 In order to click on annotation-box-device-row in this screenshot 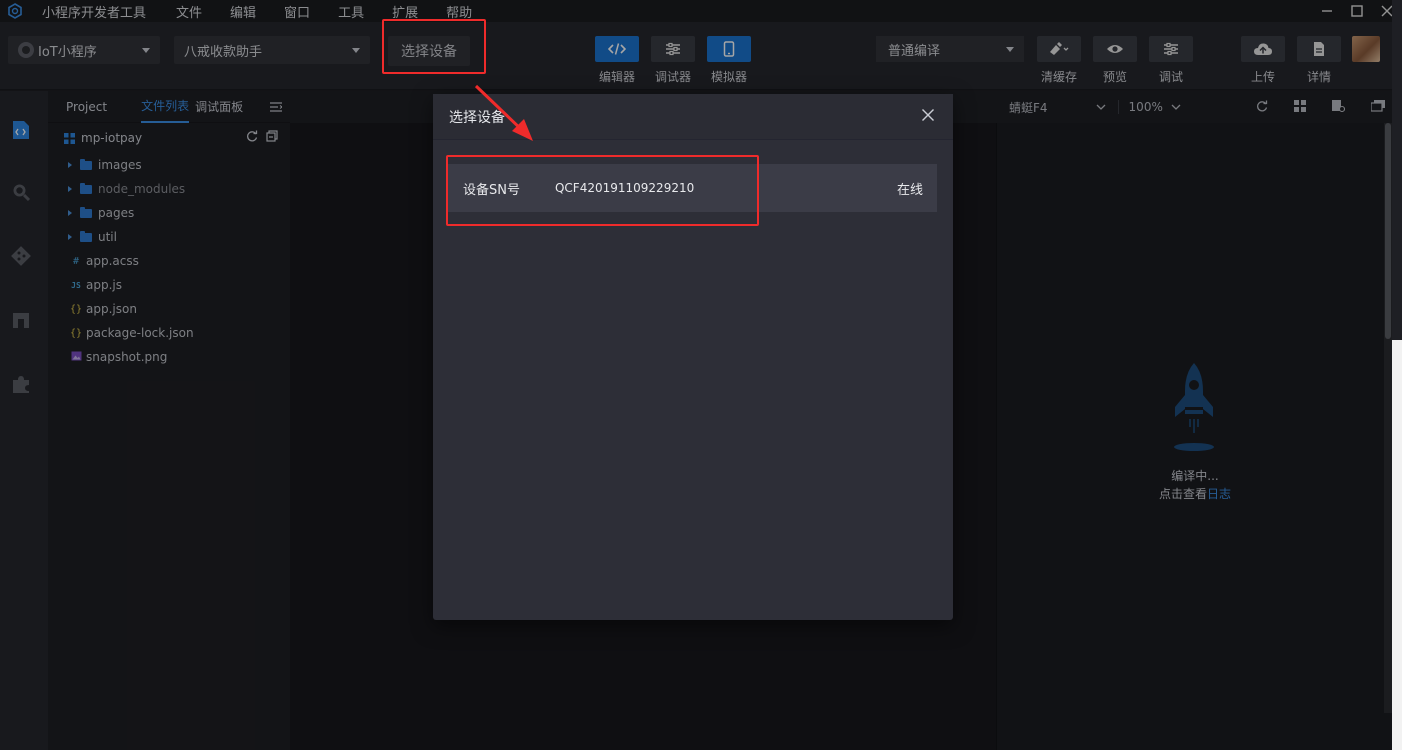, I will do `click(602, 190)`.